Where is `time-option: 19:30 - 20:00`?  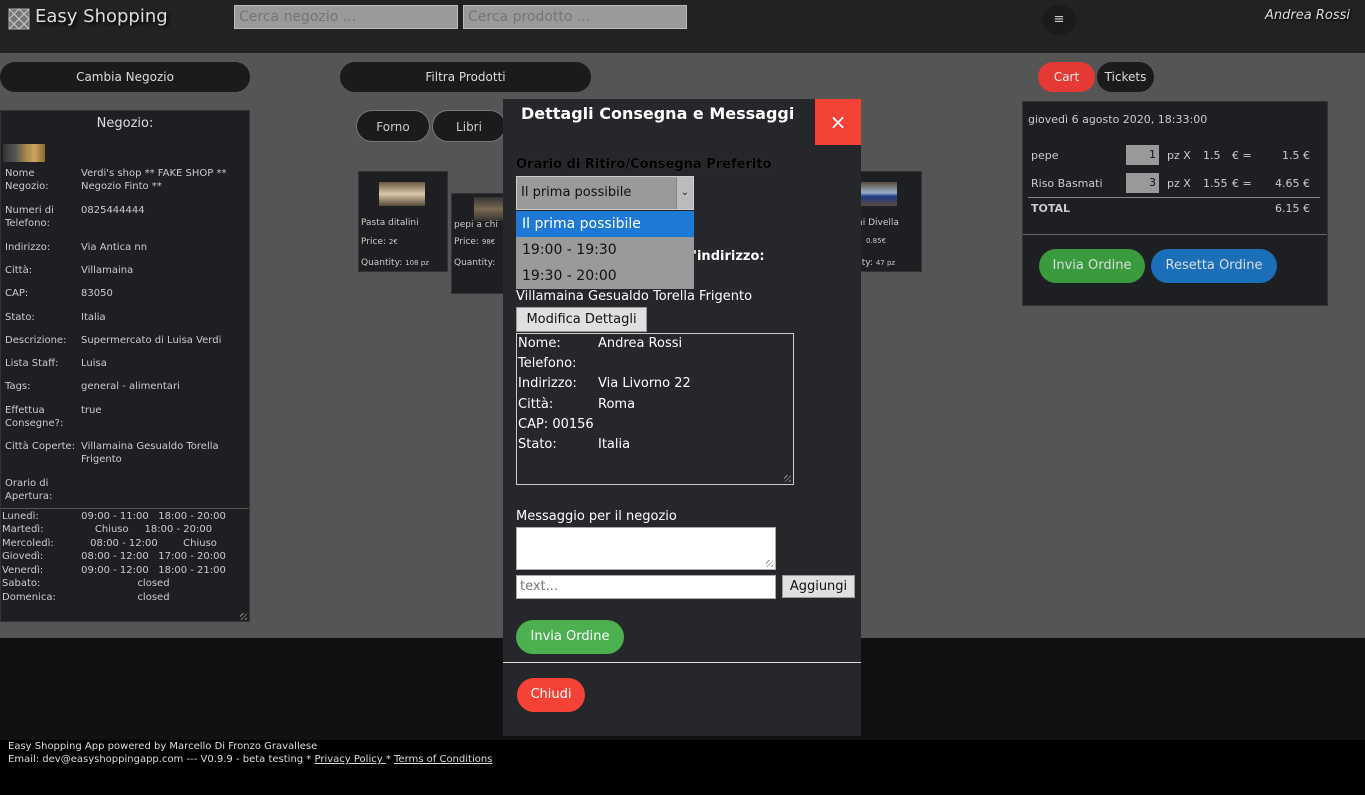
time-option: 19:30 - 20:00 is located at coordinates (605, 276).